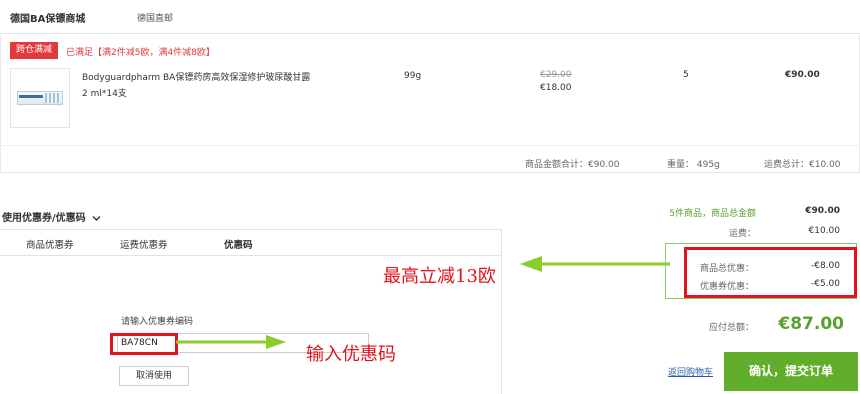 The height and width of the screenshot is (394, 860). What do you see at coordinates (791, 371) in the screenshot?
I see `submit-order-button: 确认，提交订单` at bounding box center [791, 371].